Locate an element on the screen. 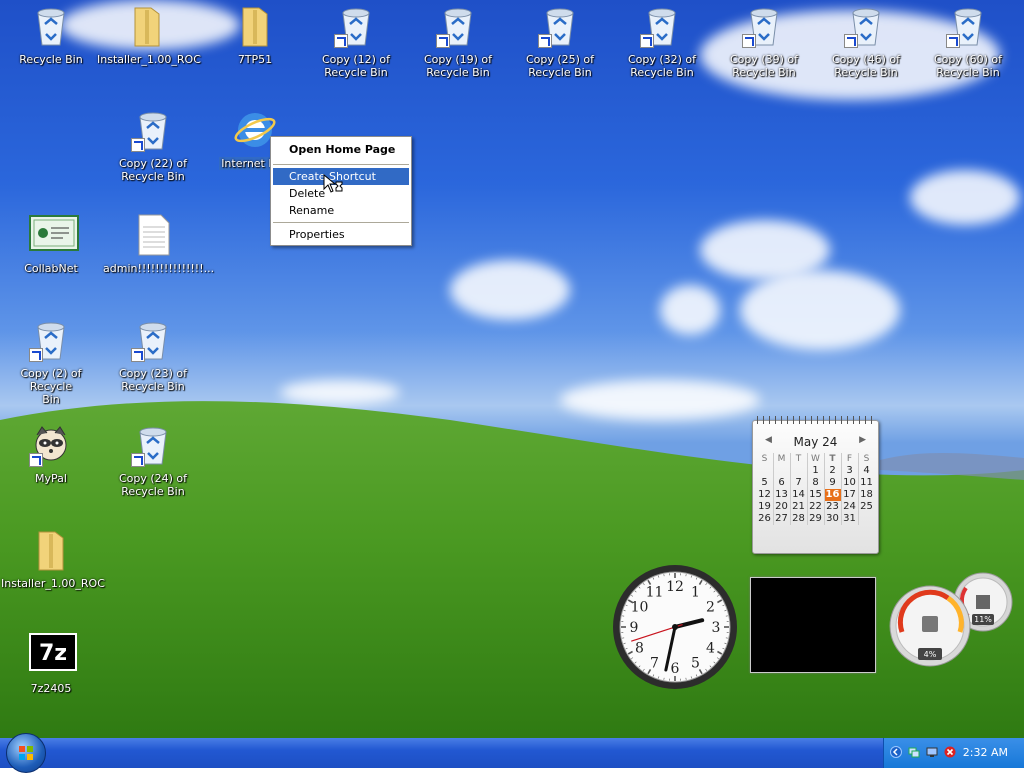 The width and height of the screenshot is (1024, 773). network-icon is located at coordinates (914, 752).